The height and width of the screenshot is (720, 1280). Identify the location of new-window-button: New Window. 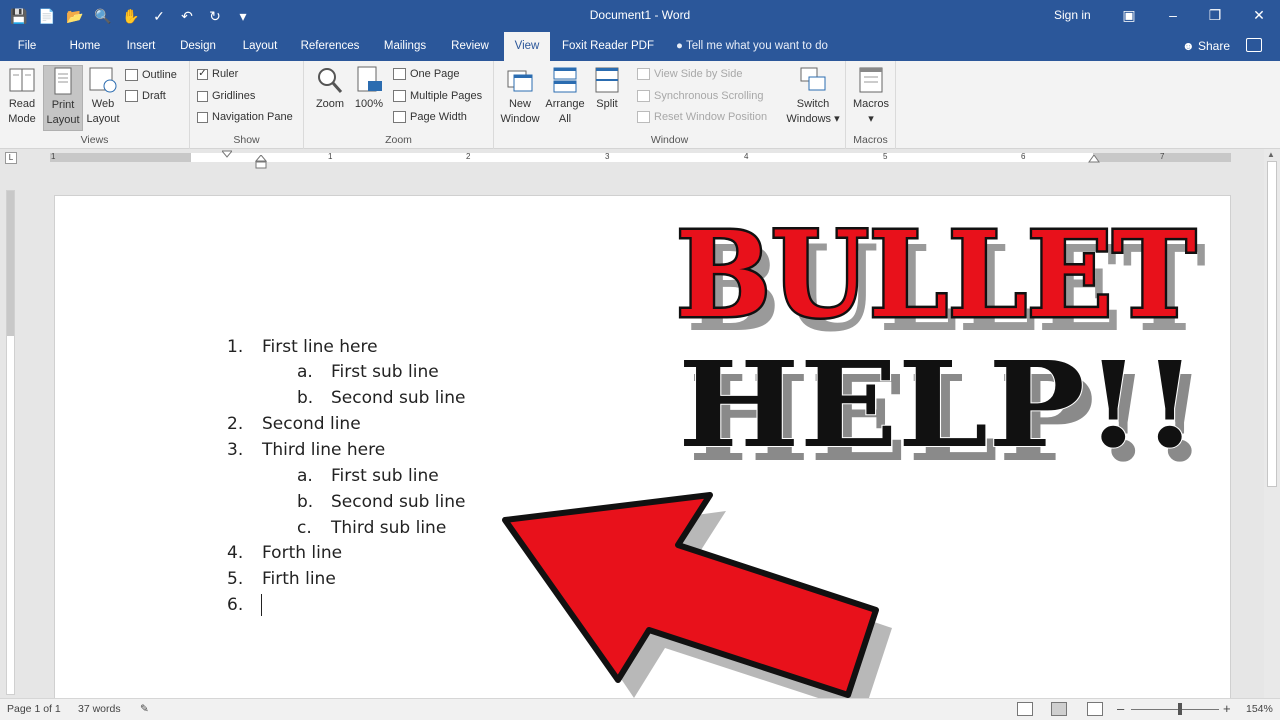
(520, 96).